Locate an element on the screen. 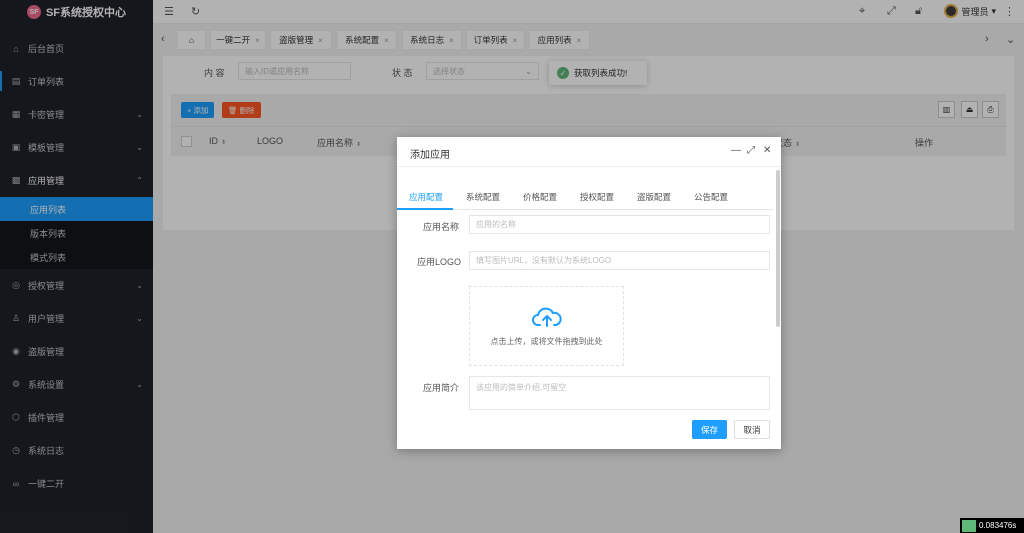 The height and width of the screenshot is (533, 1024). app-logo-input: 填写图片URL，没有默认为系统LOGO is located at coordinates (619, 260).